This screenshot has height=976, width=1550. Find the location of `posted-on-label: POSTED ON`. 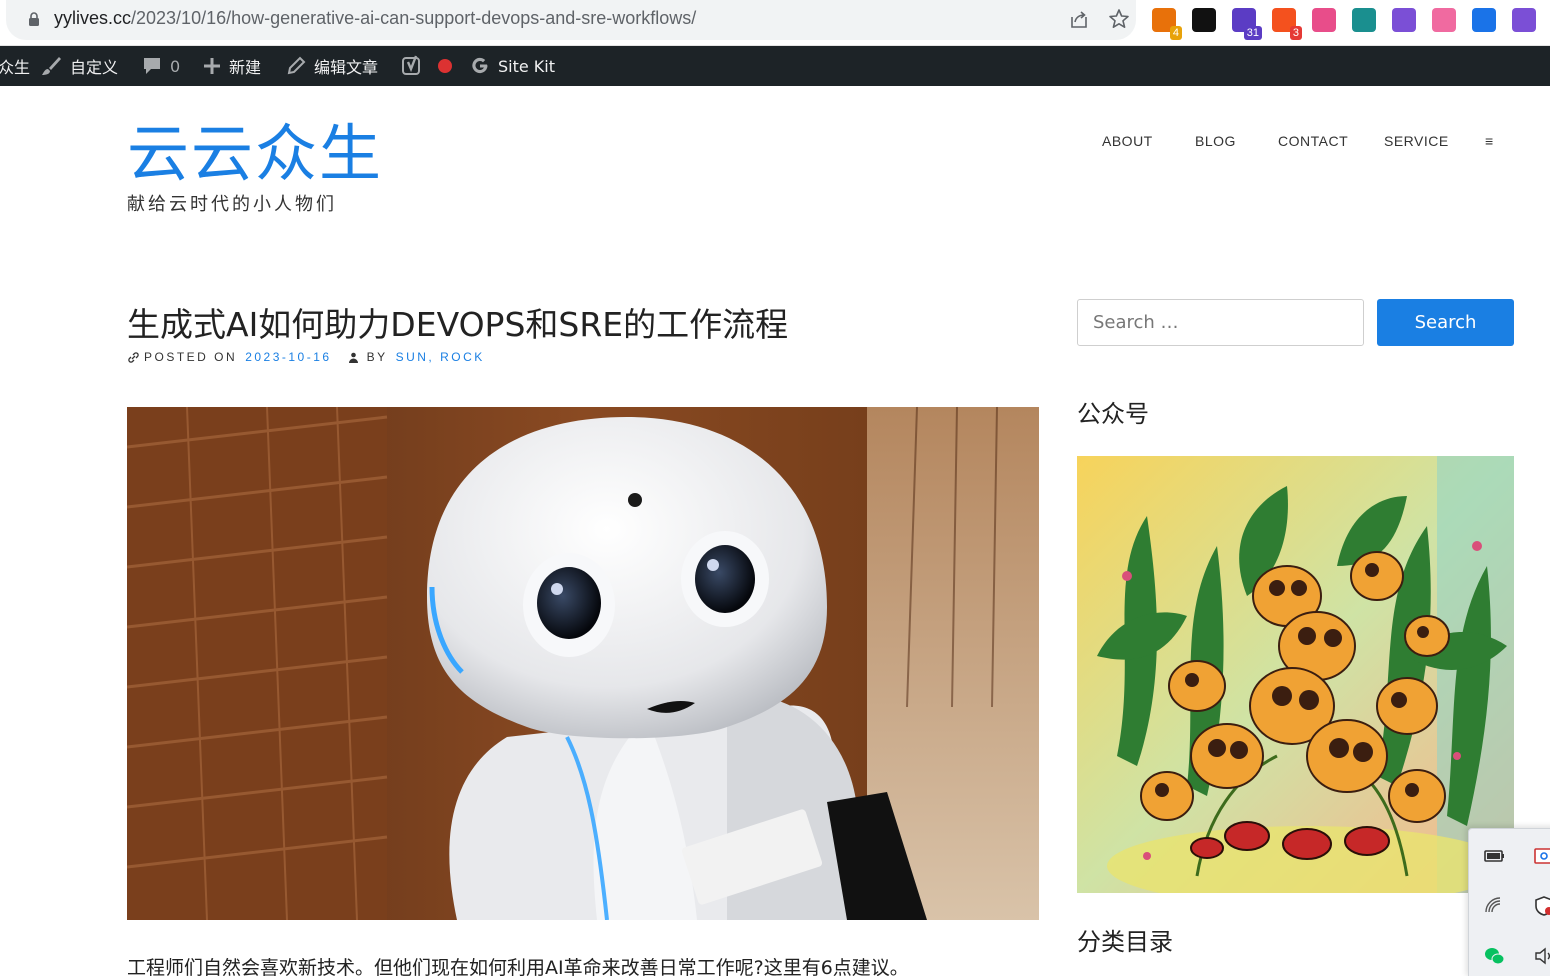

posted-on-label: POSTED ON is located at coordinates (191, 357).